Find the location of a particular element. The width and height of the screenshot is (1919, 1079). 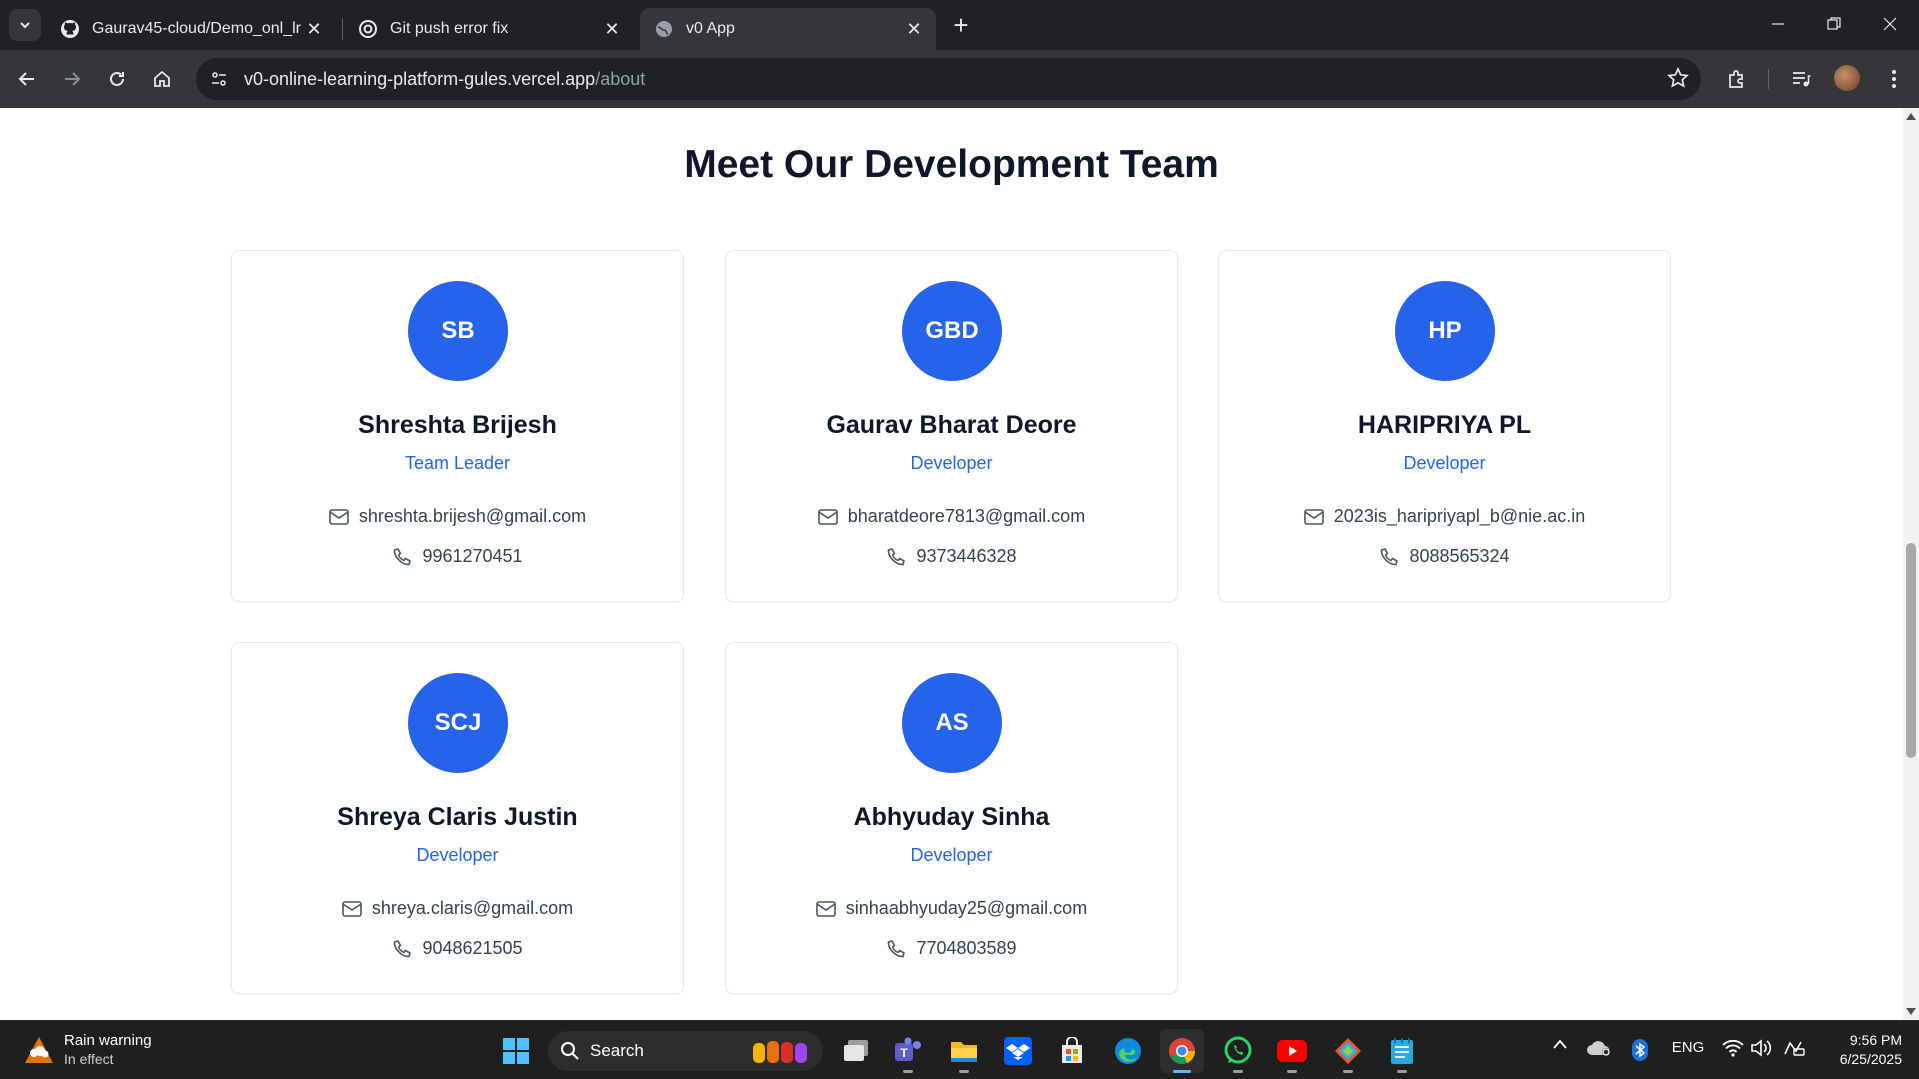

start-button is located at coordinates (516, 1051).